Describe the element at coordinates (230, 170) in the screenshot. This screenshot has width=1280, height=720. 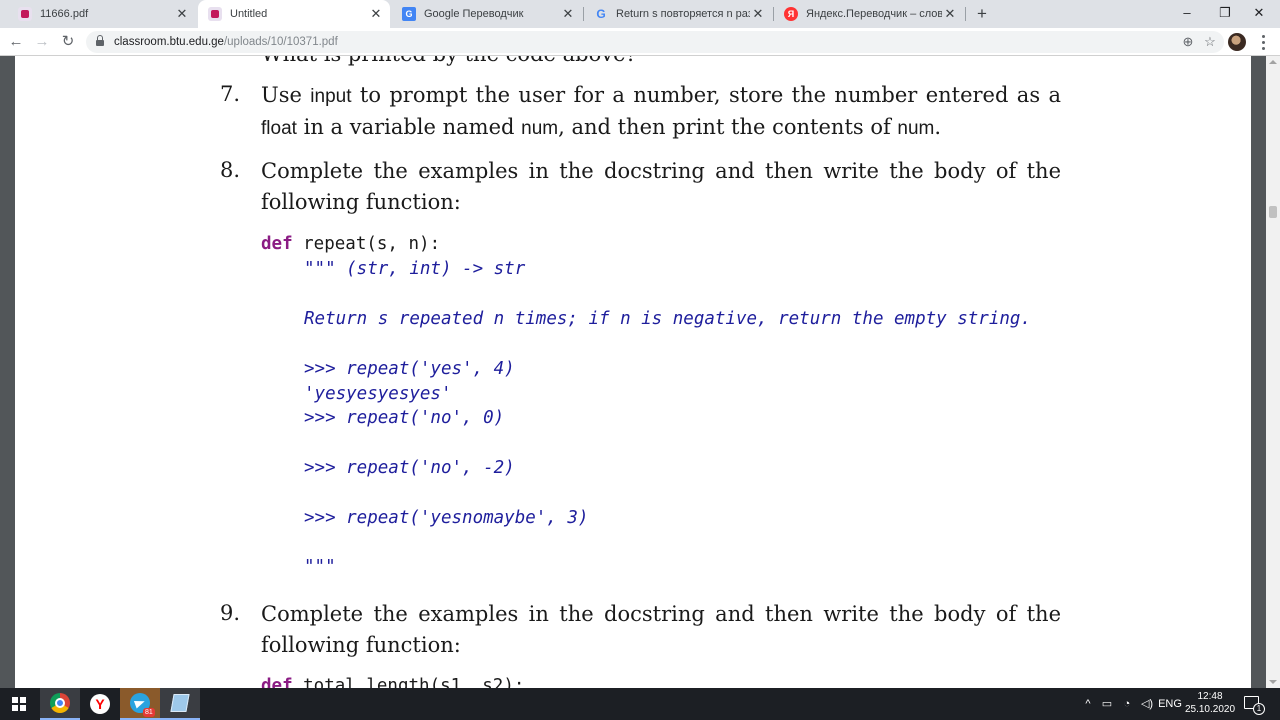
I see `item-number-8: 8.` at that location.